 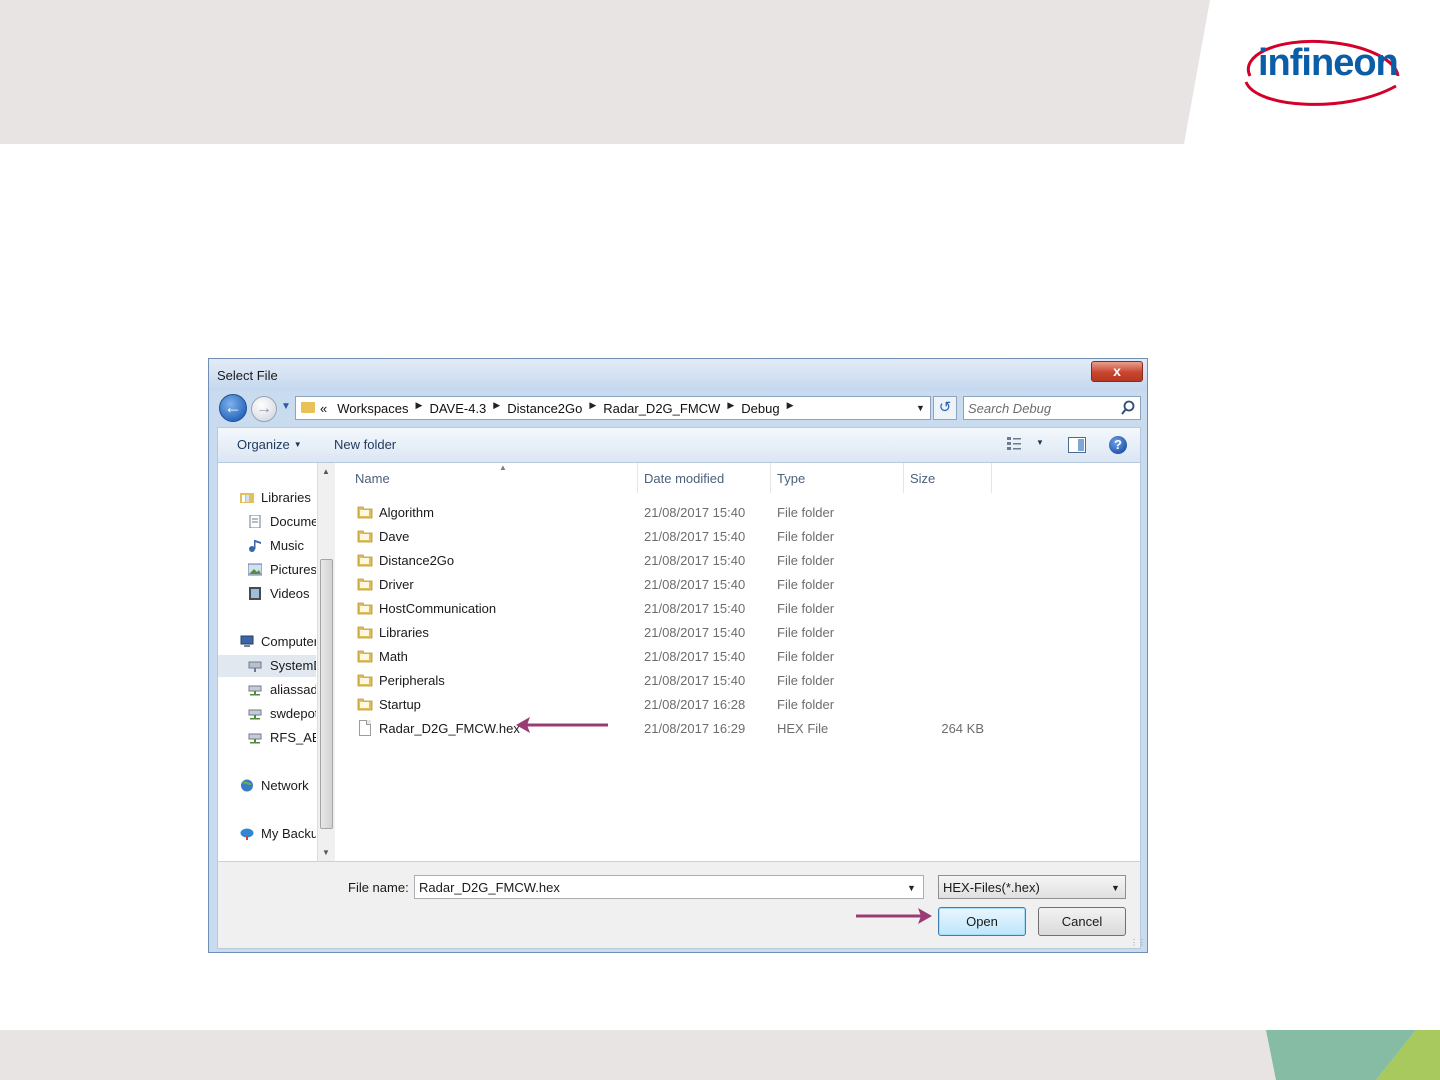 What do you see at coordinates (264, 409) in the screenshot?
I see `forward-button: →` at bounding box center [264, 409].